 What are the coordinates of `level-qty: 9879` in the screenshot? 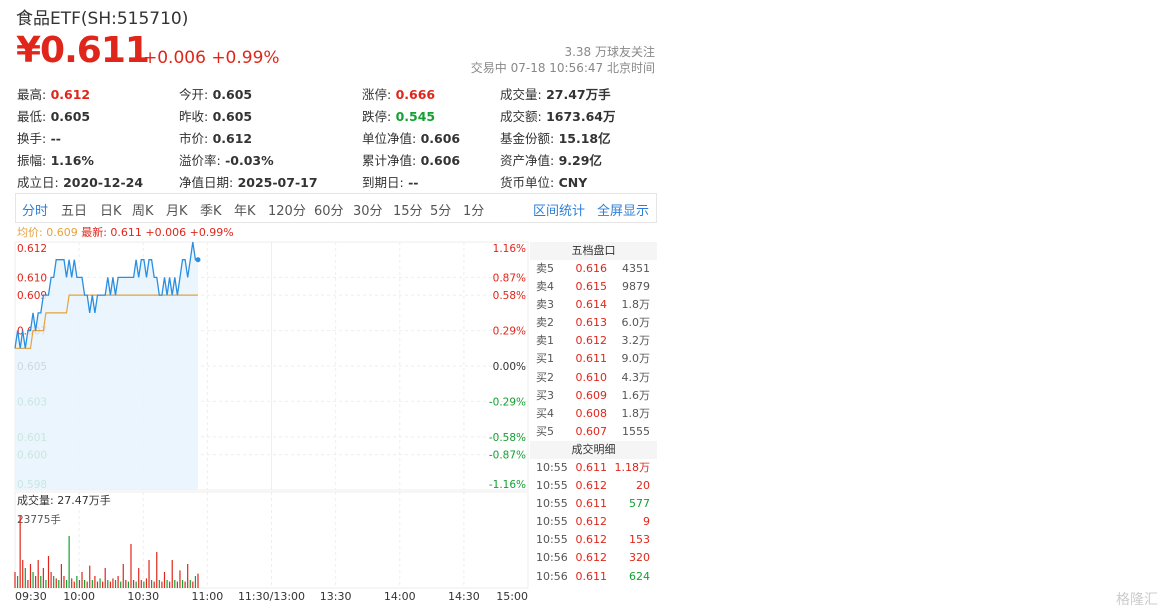 It's located at (636, 287).